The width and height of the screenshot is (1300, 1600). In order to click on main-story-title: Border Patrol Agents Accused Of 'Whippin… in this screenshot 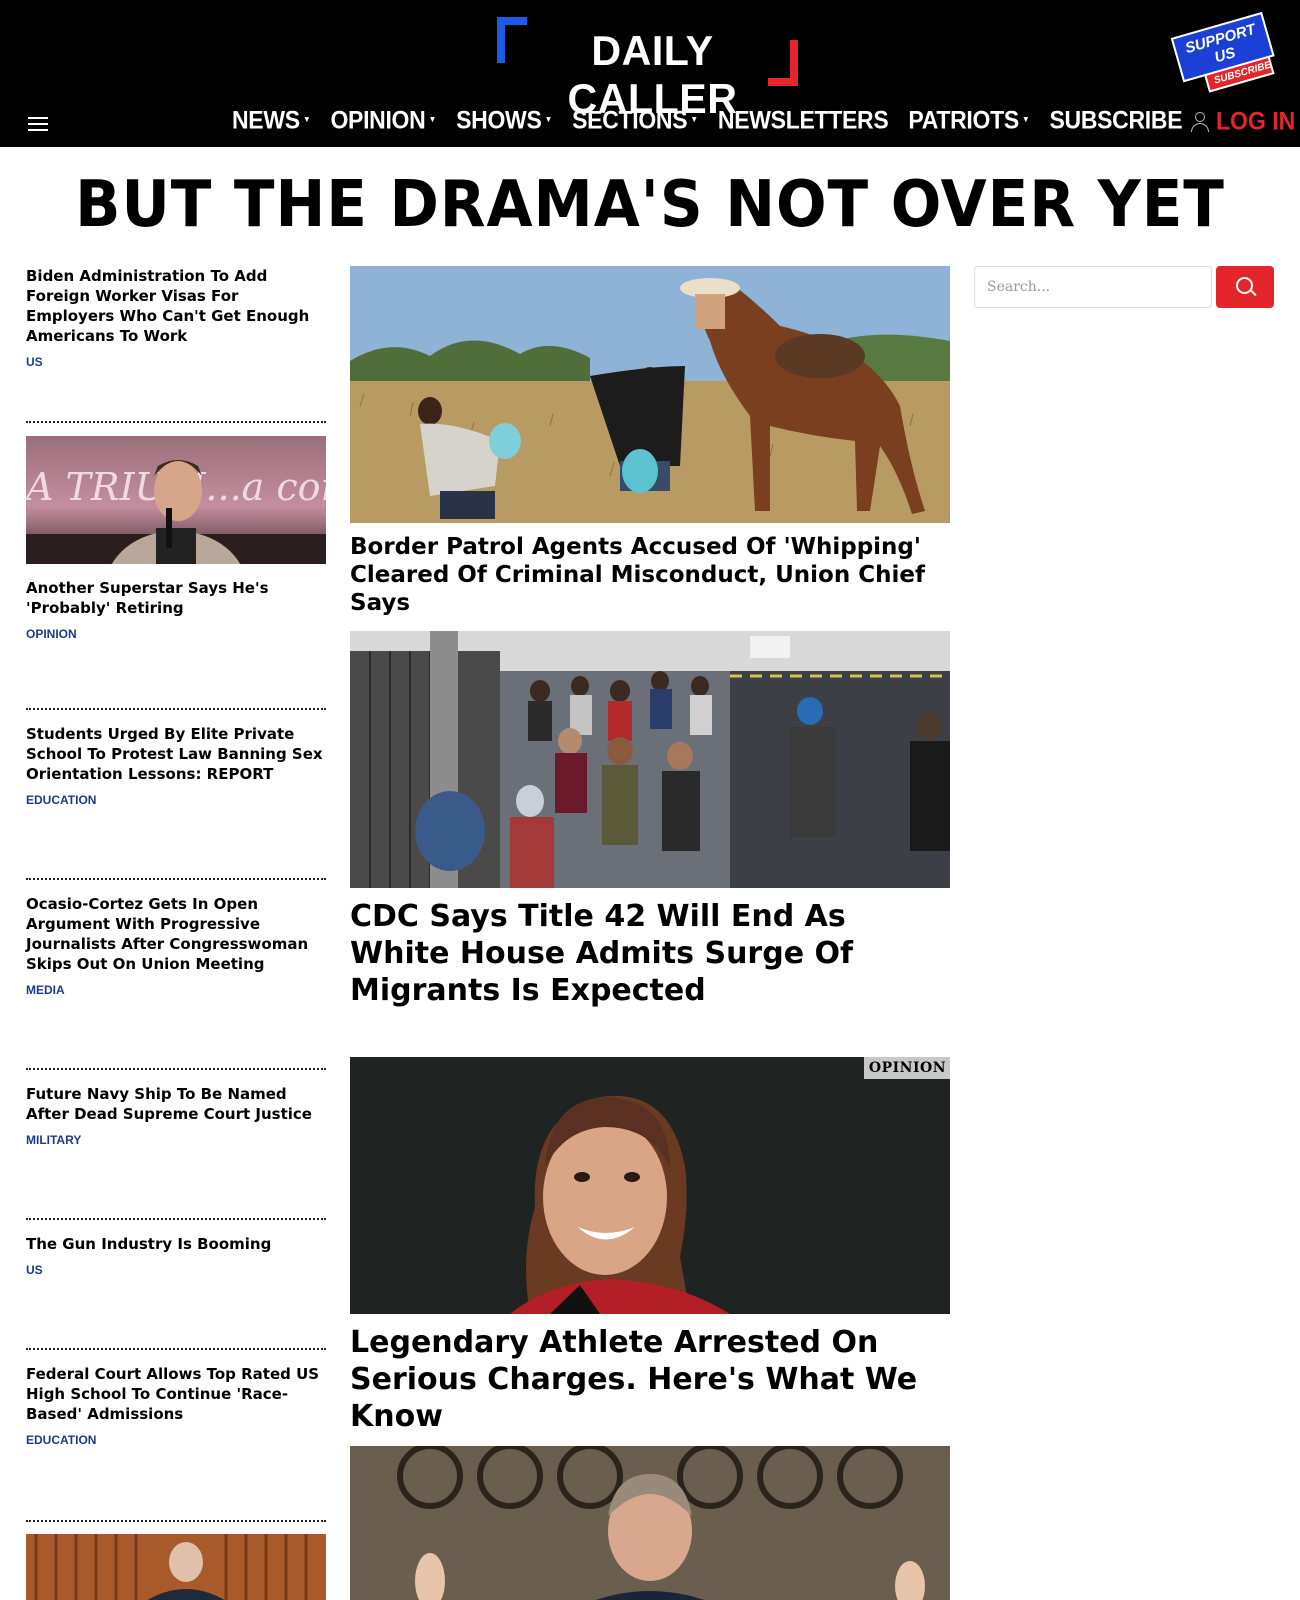, I will do `click(650, 575)`.